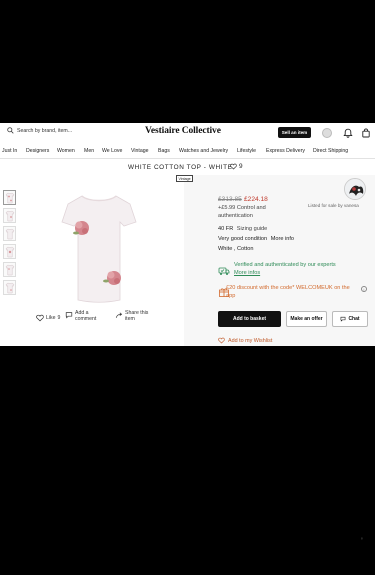 The width and height of the screenshot is (375, 575). I want to click on nav-item-we-love: We Love, so click(112, 151).